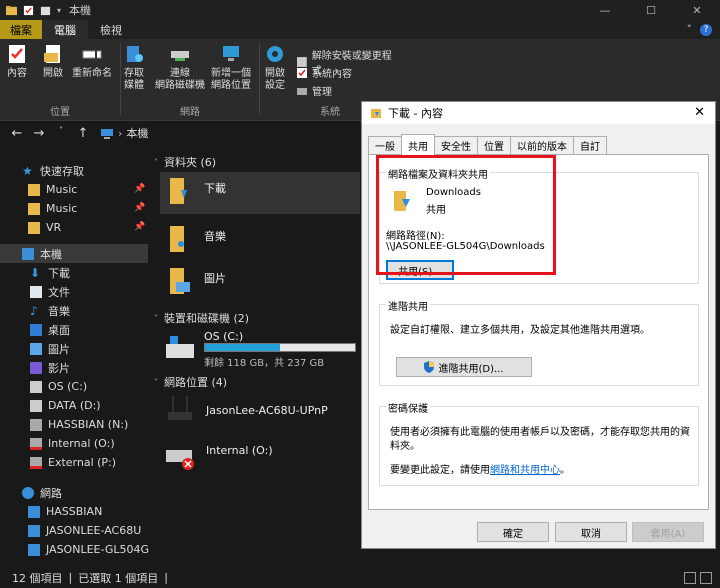 This screenshot has width=720, height=588. What do you see at coordinates (520, 330) in the screenshot?
I see `advanced-share-description: 設定自訂權限、建立多個共用，及設定其他進階共用選項。` at bounding box center [520, 330].